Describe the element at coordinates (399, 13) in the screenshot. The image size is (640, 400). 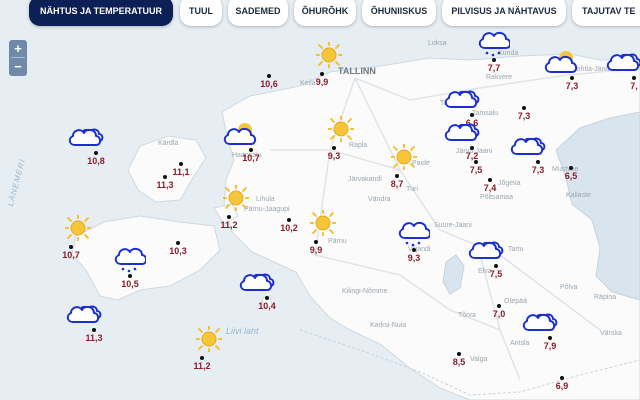
I see `tab-ohuniiskus: ÕHUNIISKUS` at that location.